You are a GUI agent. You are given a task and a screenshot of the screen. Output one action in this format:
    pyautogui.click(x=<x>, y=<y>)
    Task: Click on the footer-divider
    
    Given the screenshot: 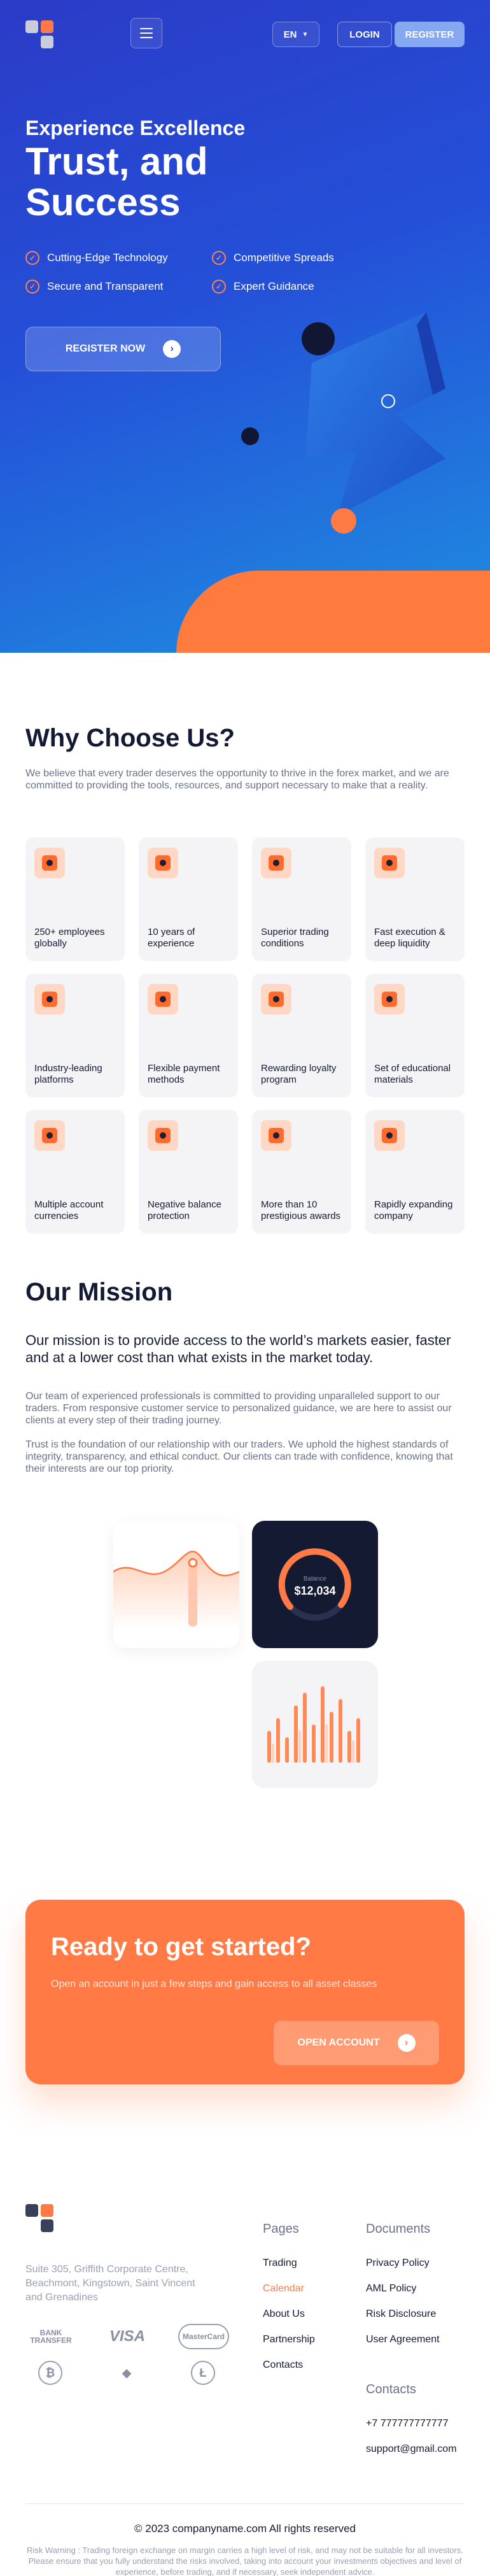 What is the action you would take?
    pyautogui.click(x=245, y=2503)
    